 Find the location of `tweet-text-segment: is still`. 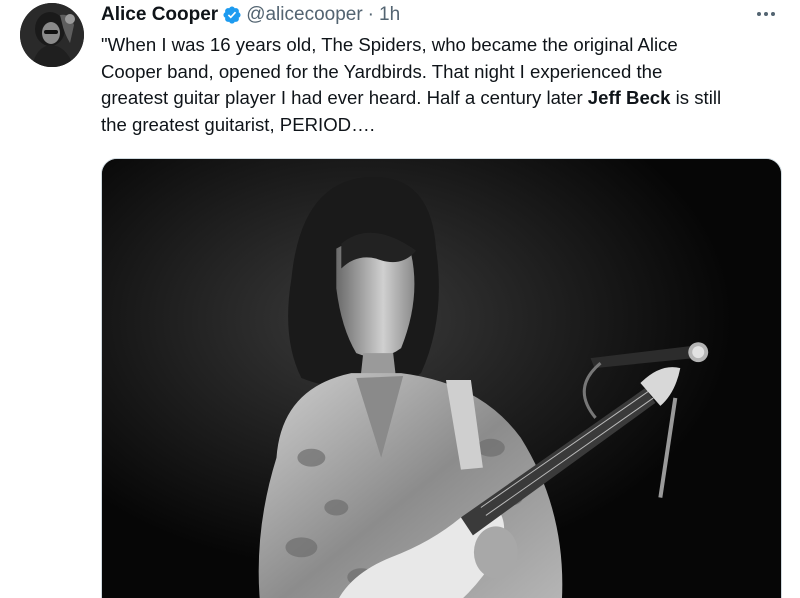

tweet-text-segment: is still is located at coordinates (696, 98).